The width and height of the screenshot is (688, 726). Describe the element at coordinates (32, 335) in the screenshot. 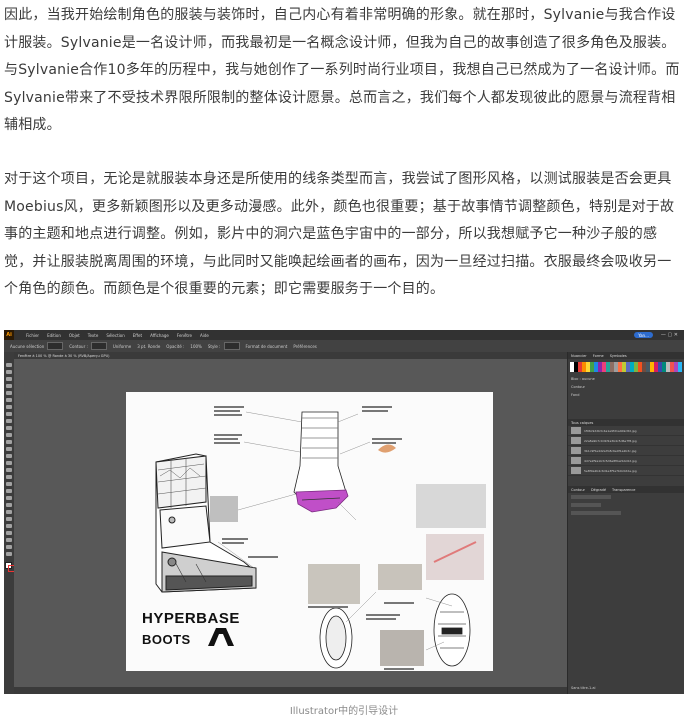

I see `menu-item: Fichier` at that location.